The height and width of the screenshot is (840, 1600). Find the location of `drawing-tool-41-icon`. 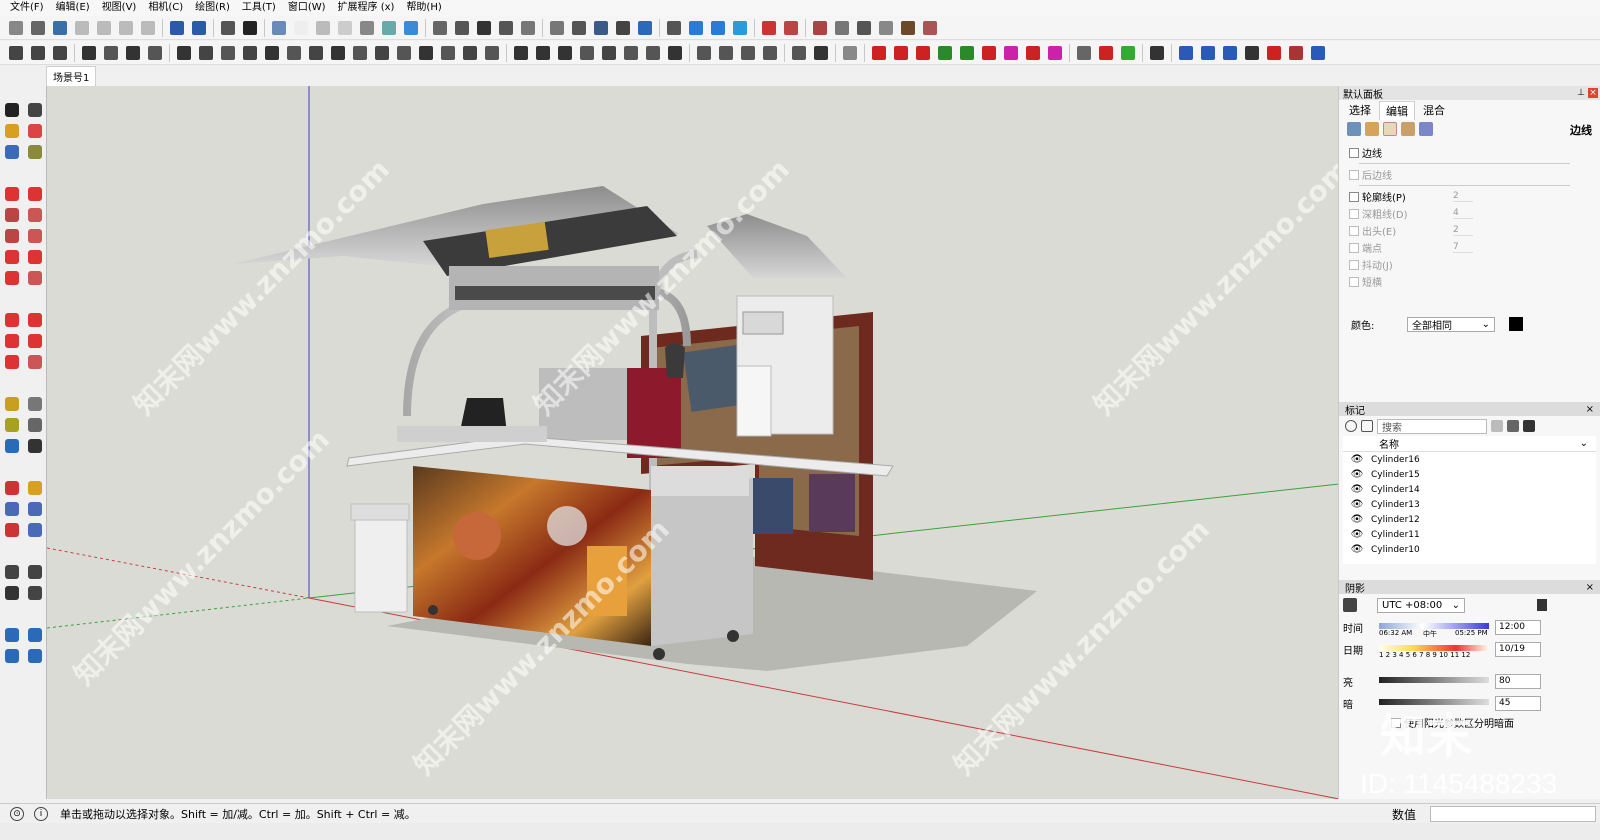

drawing-tool-41-icon is located at coordinates (12, 593).